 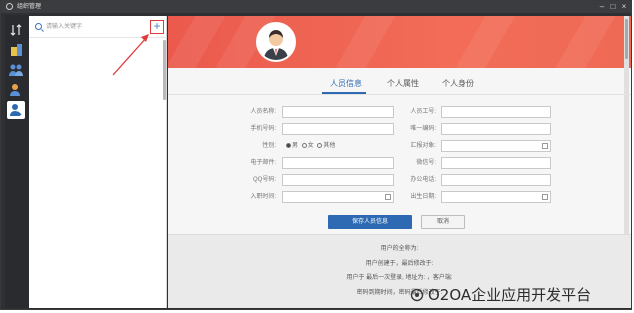 I want to click on gender-label: 性别:, so click(x=269, y=146).